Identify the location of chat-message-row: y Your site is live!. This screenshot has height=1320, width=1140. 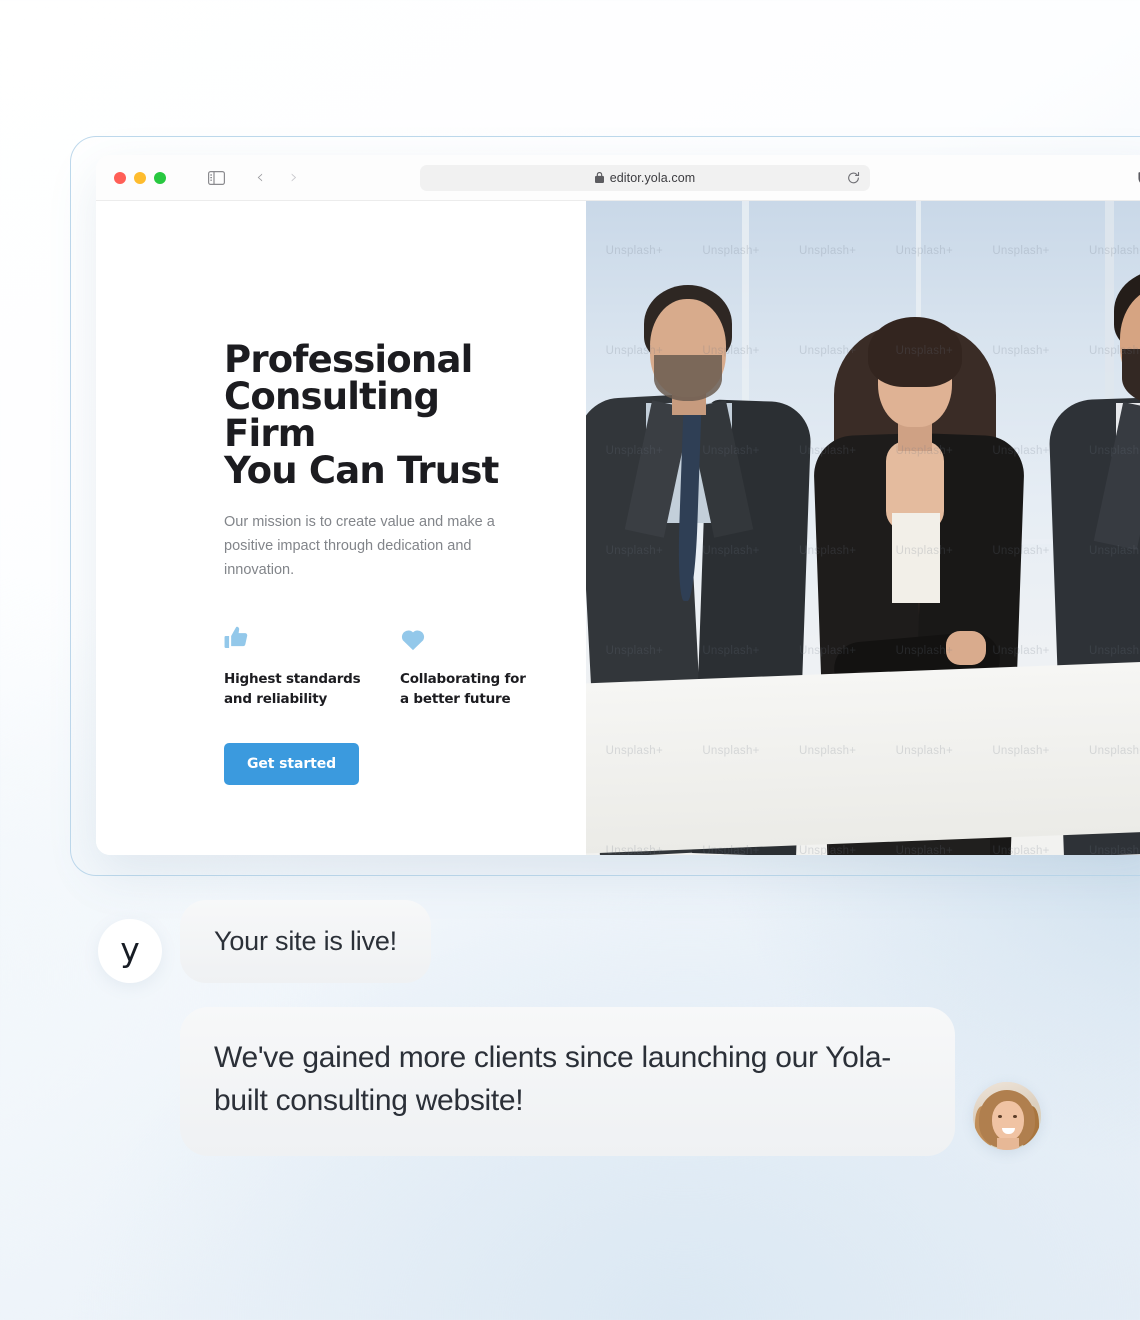
(570, 942).